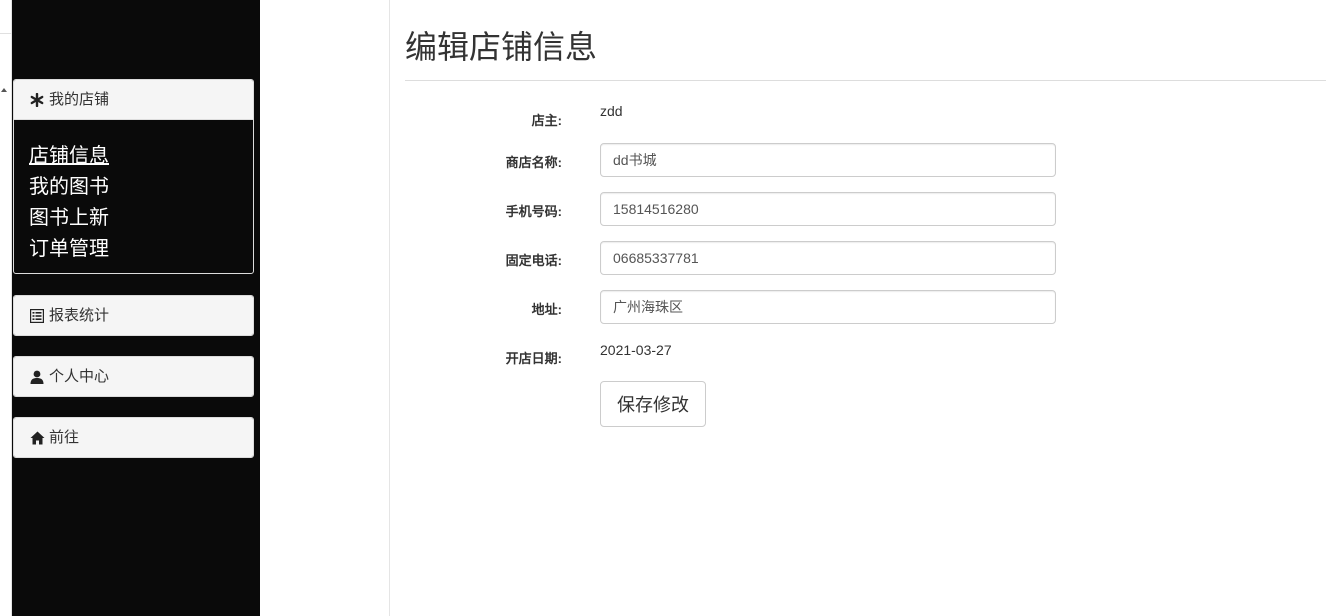  I want to click on my-store-panel-heading: 我的店铺, so click(133, 100).